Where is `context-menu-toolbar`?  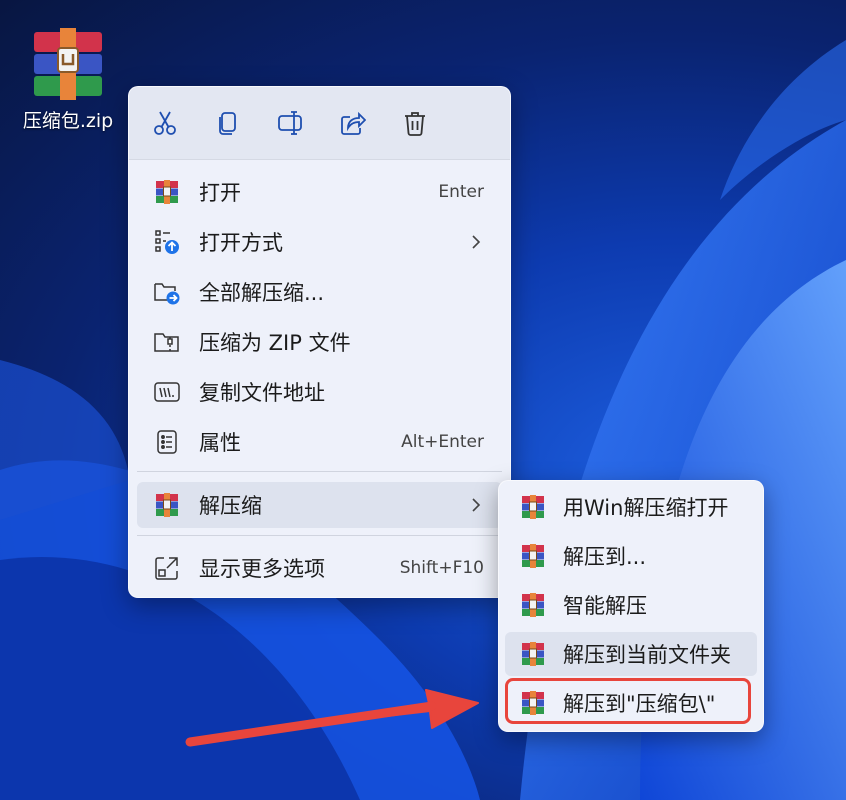
context-menu-toolbar is located at coordinates (319, 123).